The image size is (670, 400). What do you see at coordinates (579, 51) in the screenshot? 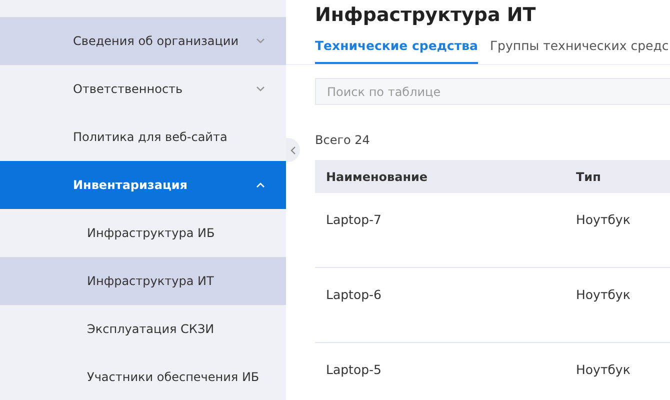
I see `tab: Группы технических средс` at bounding box center [579, 51].